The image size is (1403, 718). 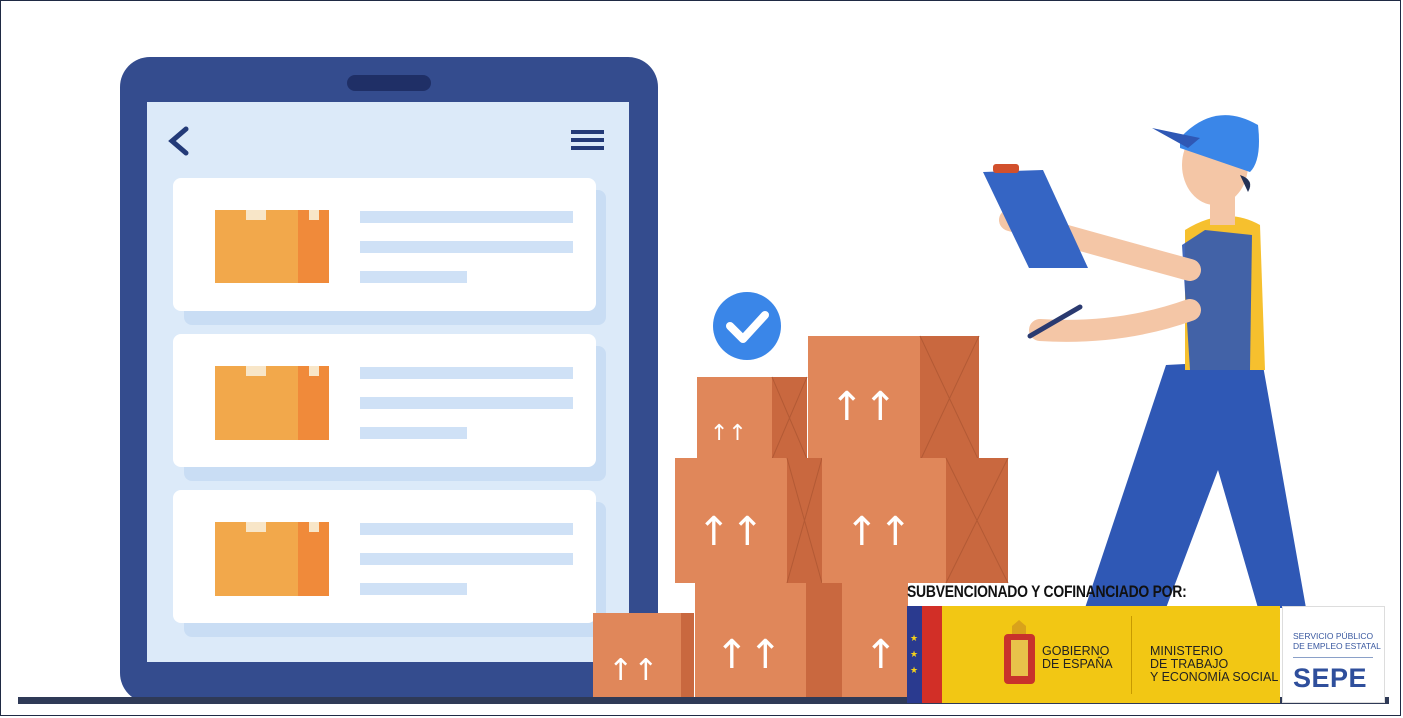 What do you see at coordinates (1330, 678) in the screenshot?
I see `sepe-acronym: SEPE` at bounding box center [1330, 678].